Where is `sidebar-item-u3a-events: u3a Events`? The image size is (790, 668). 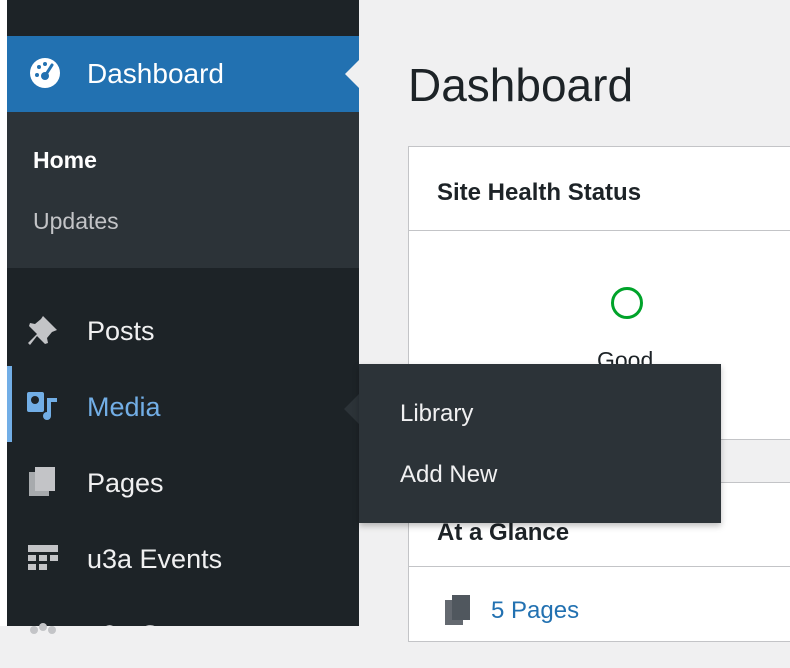 sidebar-item-u3a-events: u3a Events is located at coordinates (183, 559).